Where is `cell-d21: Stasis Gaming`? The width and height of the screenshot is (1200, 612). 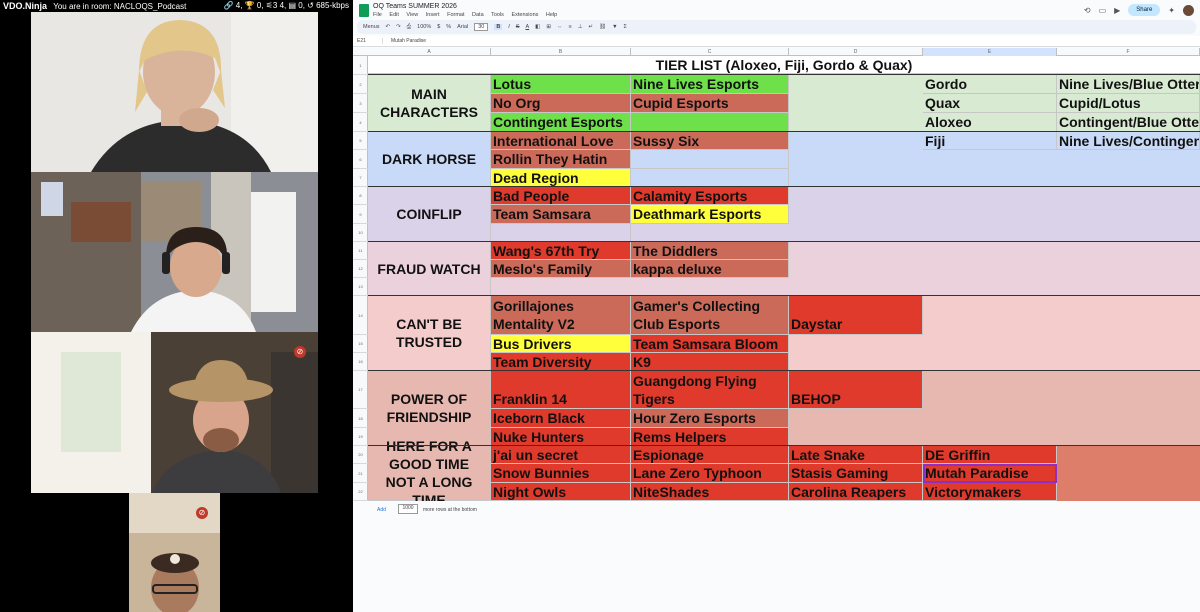 cell-d21: Stasis Gaming is located at coordinates (856, 473).